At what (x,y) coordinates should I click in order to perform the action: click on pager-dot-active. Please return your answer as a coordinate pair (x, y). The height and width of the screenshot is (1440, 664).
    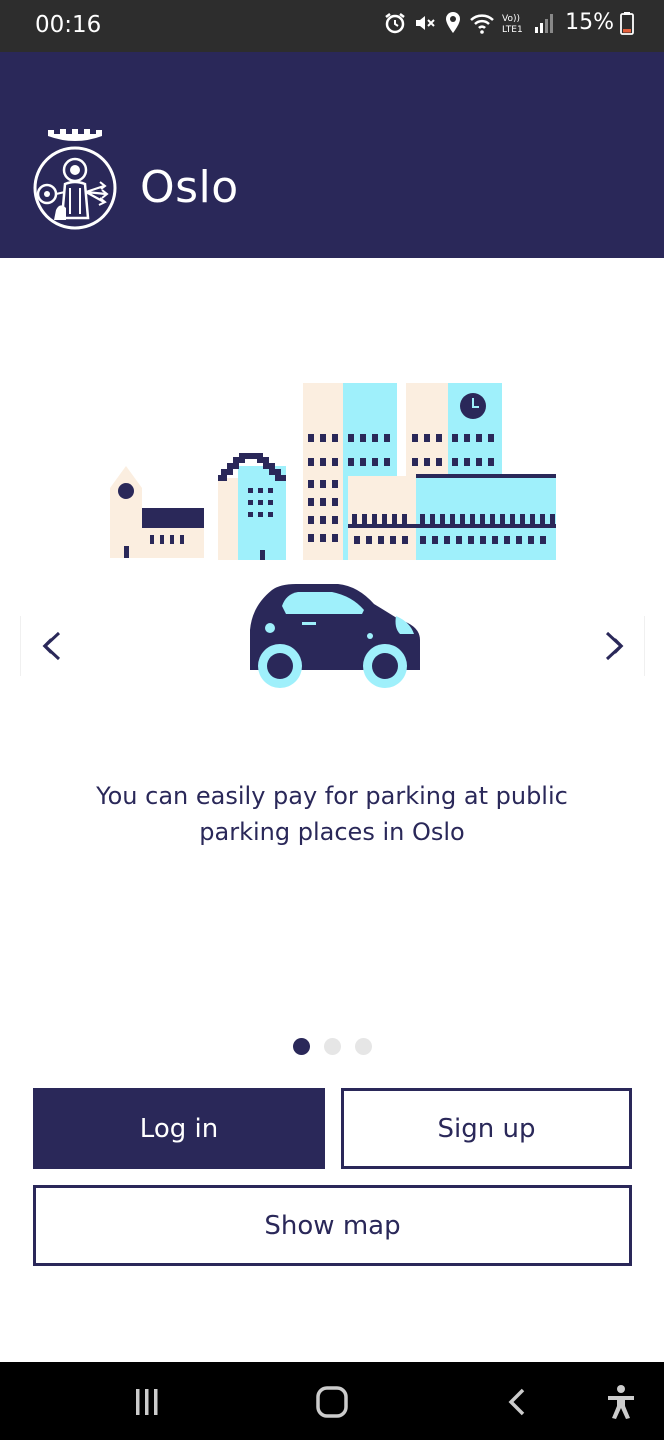
    Looking at the image, I should click on (301, 1046).